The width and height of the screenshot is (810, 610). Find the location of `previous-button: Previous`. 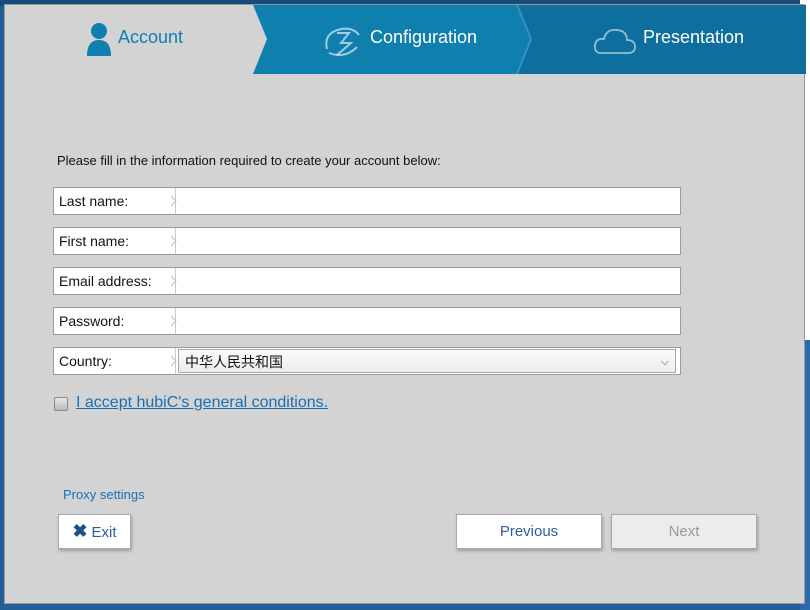

previous-button: Previous is located at coordinates (529, 531).